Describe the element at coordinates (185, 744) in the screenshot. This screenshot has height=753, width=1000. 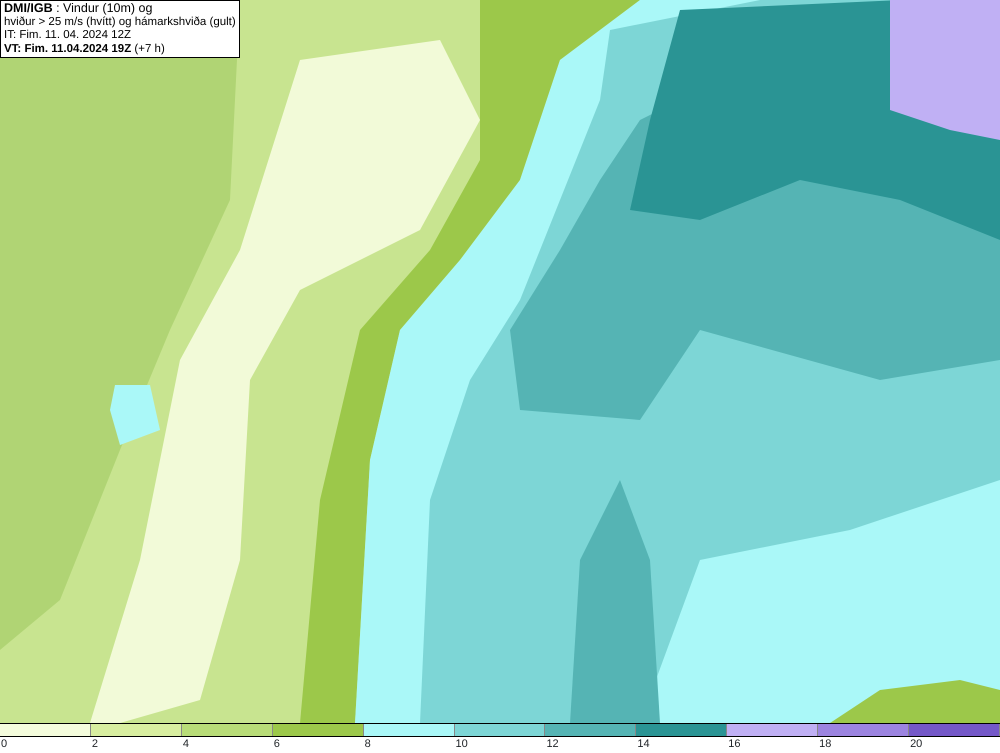
I see `legend-tick-label: 4` at that location.